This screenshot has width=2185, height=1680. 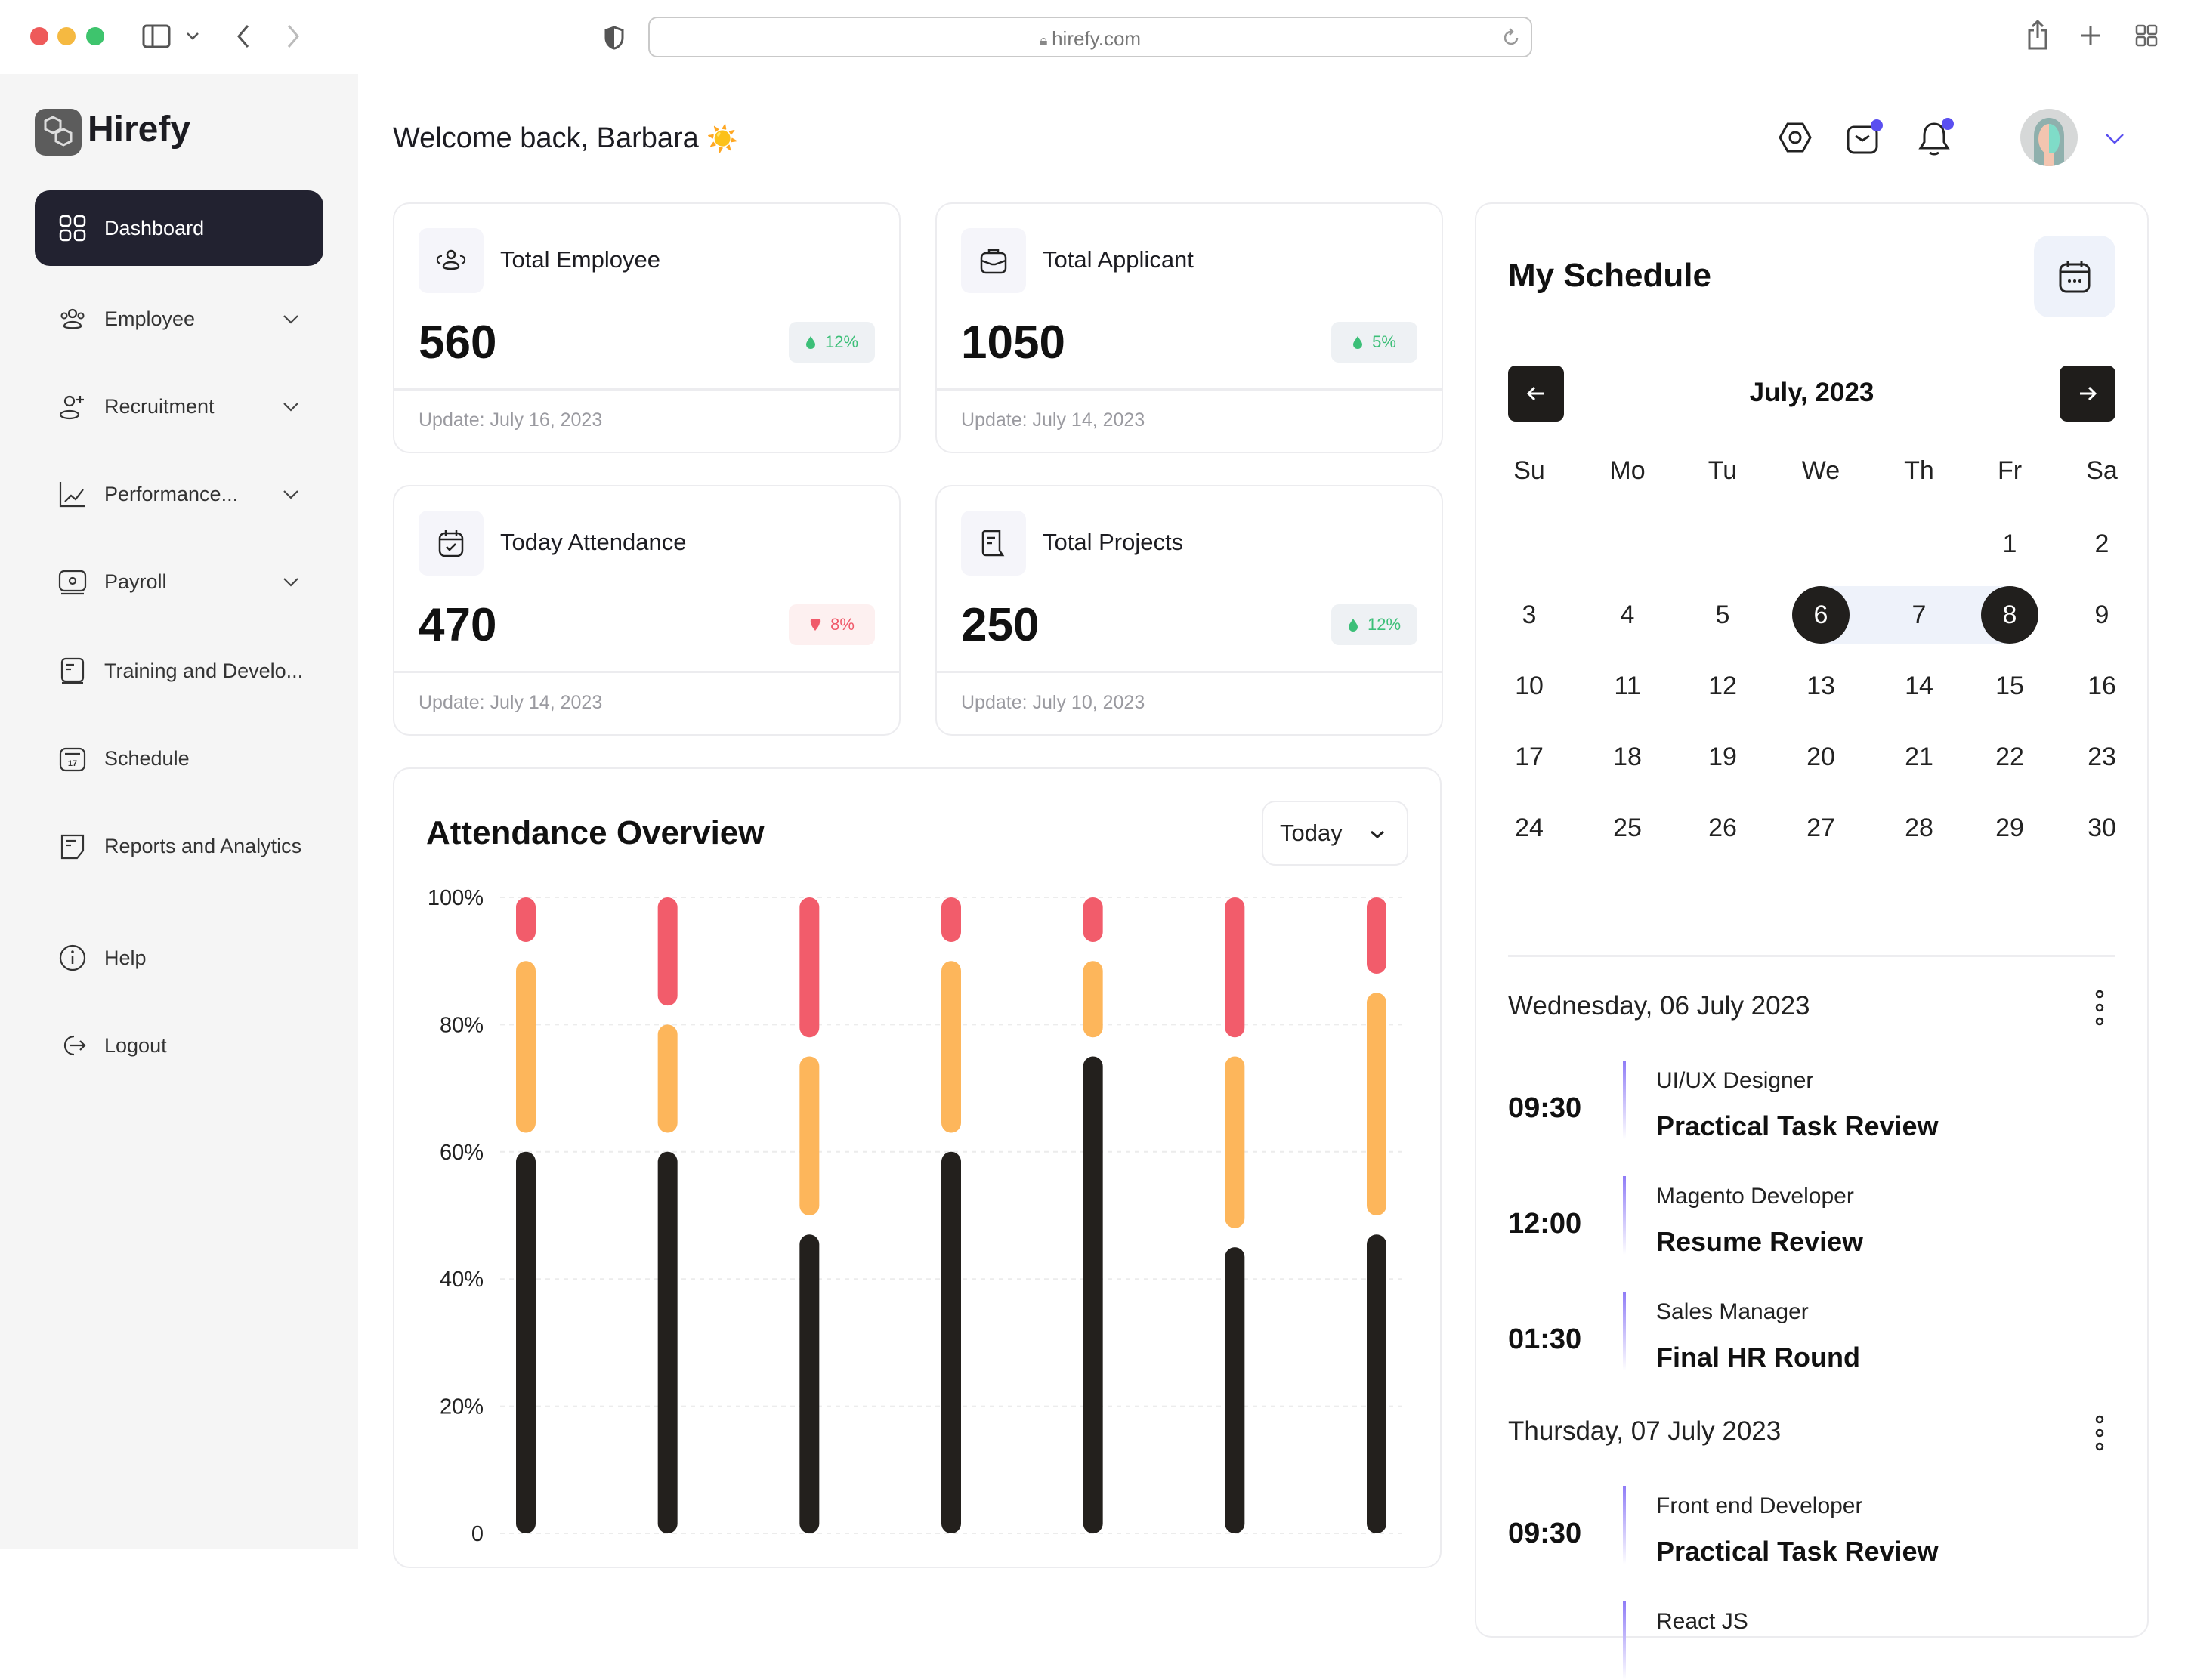 What do you see at coordinates (1627, 757) in the screenshot?
I see `calendar-day: 18` at bounding box center [1627, 757].